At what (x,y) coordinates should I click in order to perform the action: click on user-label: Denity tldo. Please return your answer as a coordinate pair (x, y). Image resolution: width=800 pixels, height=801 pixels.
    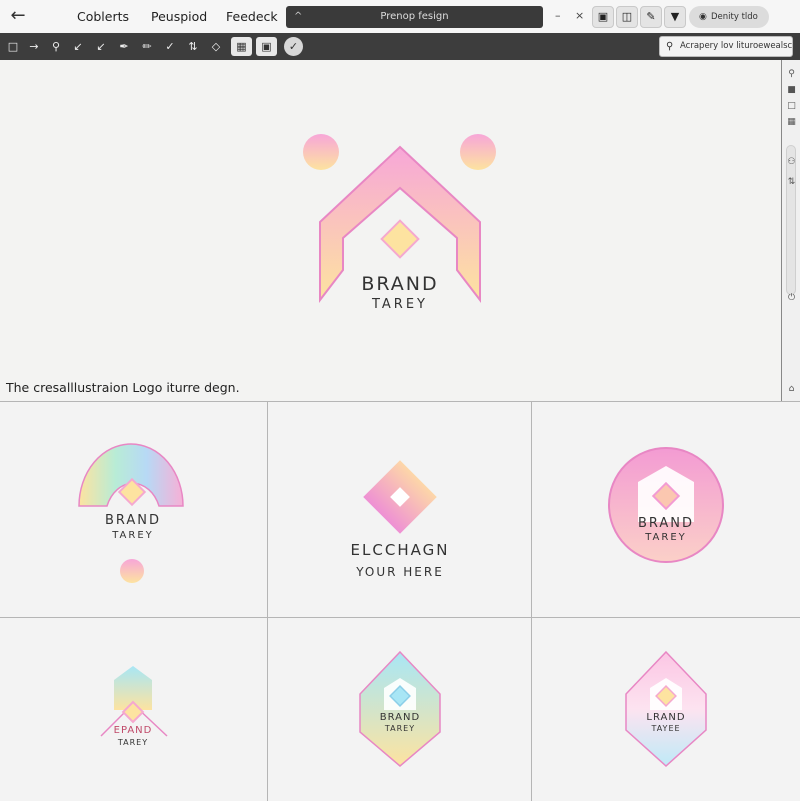
    Looking at the image, I should click on (734, 17).